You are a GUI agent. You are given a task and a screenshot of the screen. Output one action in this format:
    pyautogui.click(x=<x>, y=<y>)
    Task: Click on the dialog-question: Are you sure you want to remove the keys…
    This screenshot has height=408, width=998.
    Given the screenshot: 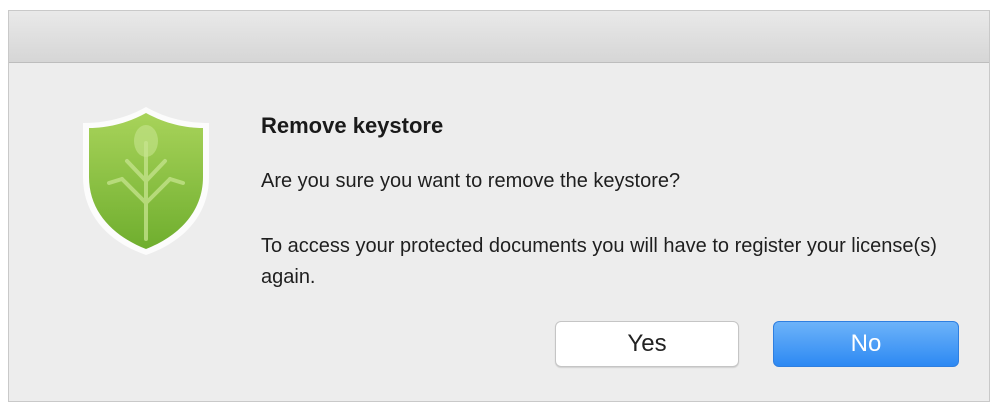 What is the action you would take?
    pyautogui.click(x=471, y=181)
    